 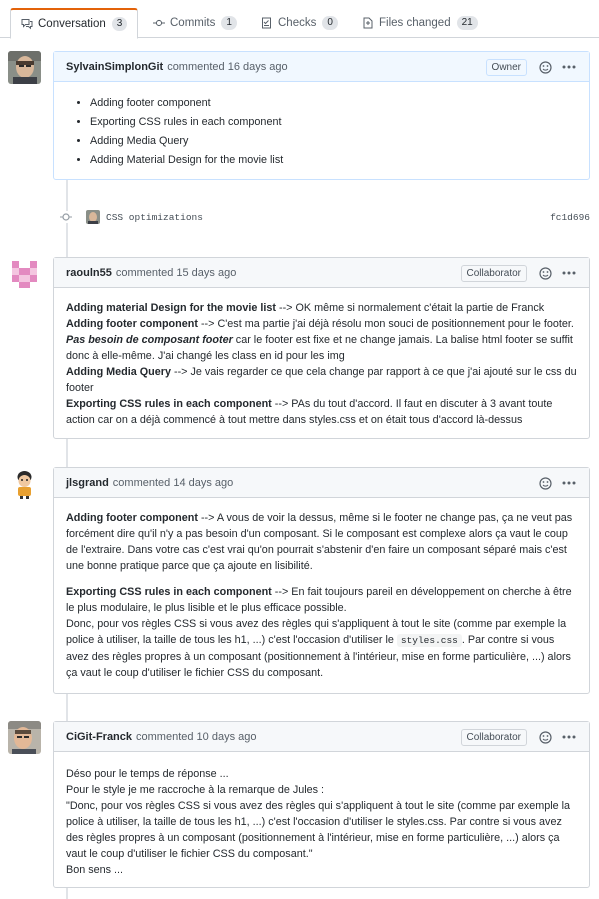 What do you see at coordinates (333, 141) in the screenshot?
I see `list-item: Adding Media Query` at bounding box center [333, 141].